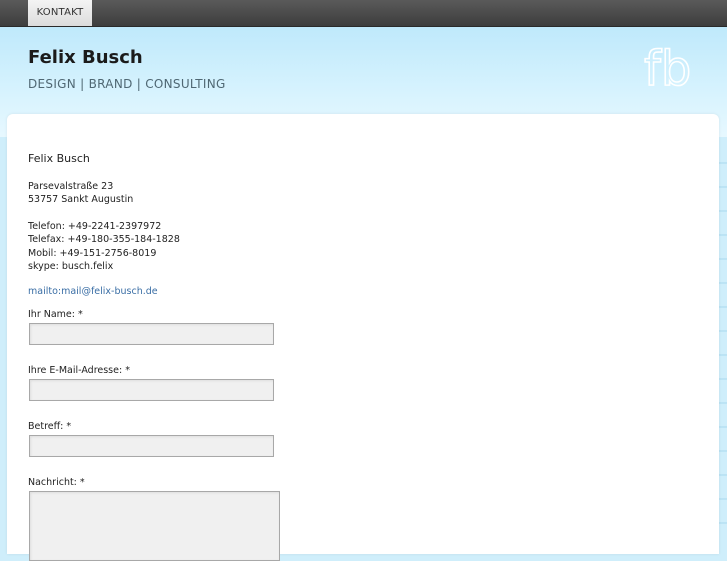  What do you see at coordinates (95, 226) in the screenshot?
I see `phone-telefon: Telefon: +49-2241-2397972` at bounding box center [95, 226].